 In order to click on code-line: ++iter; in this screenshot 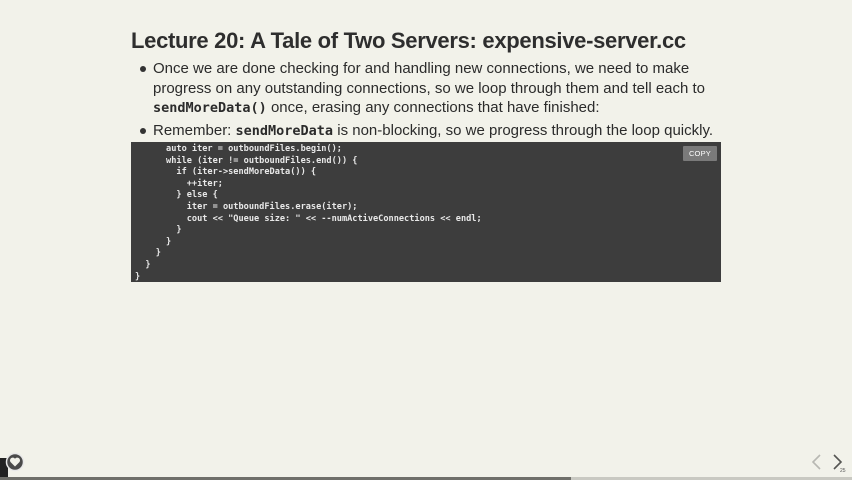, I will do `click(179, 183)`.